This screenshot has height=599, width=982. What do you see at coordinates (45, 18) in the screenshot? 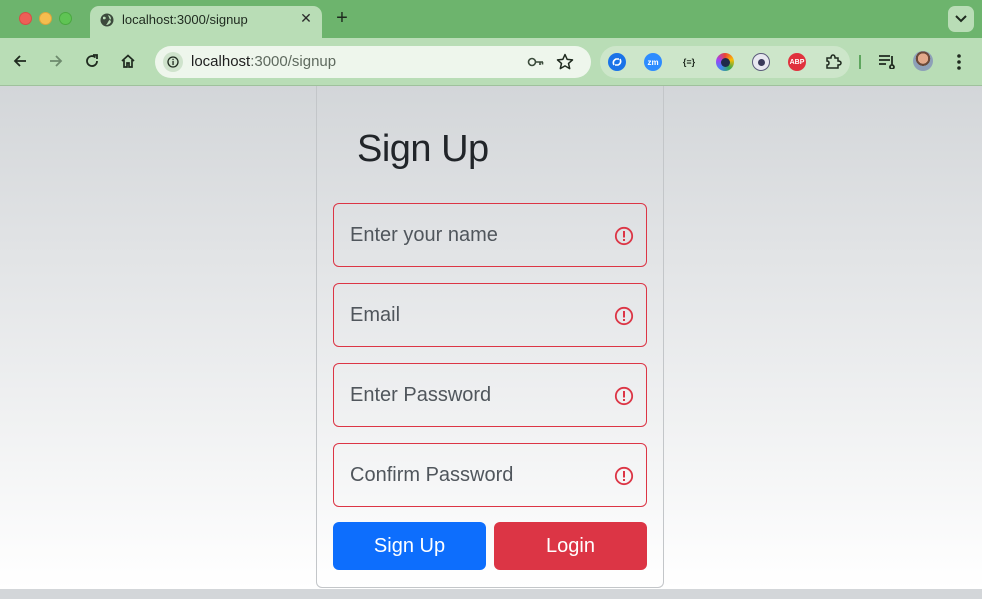
I see `minimize-window-button` at bounding box center [45, 18].